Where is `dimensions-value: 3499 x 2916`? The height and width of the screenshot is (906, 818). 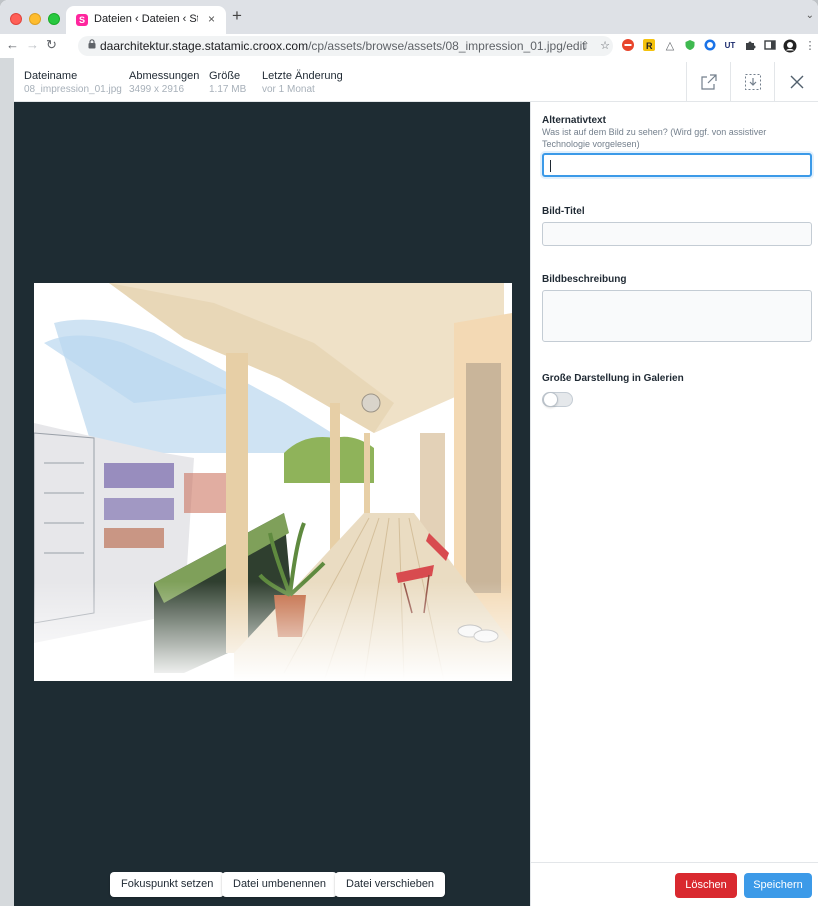 dimensions-value: 3499 x 2916 is located at coordinates (157, 89).